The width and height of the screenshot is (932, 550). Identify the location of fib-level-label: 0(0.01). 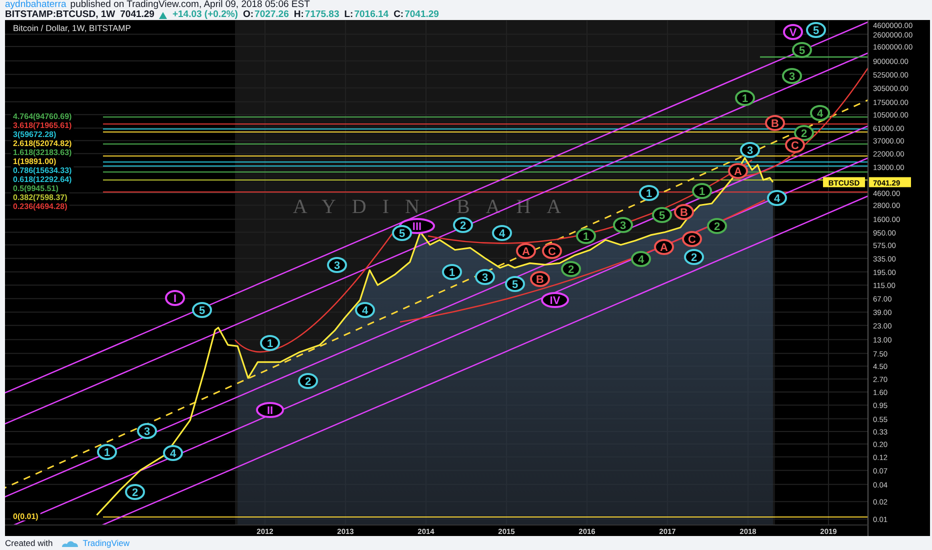
(25, 516).